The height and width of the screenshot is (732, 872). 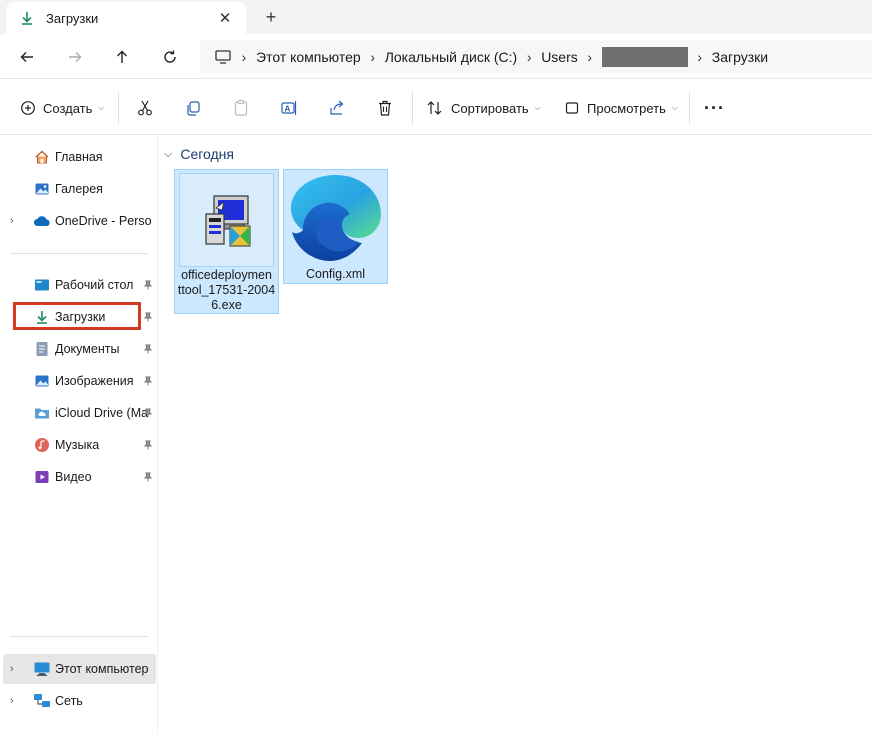 What do you see at coordinates (75, 57) in the screenshot?
I see `forward-button` at bounding box center [75, 57].